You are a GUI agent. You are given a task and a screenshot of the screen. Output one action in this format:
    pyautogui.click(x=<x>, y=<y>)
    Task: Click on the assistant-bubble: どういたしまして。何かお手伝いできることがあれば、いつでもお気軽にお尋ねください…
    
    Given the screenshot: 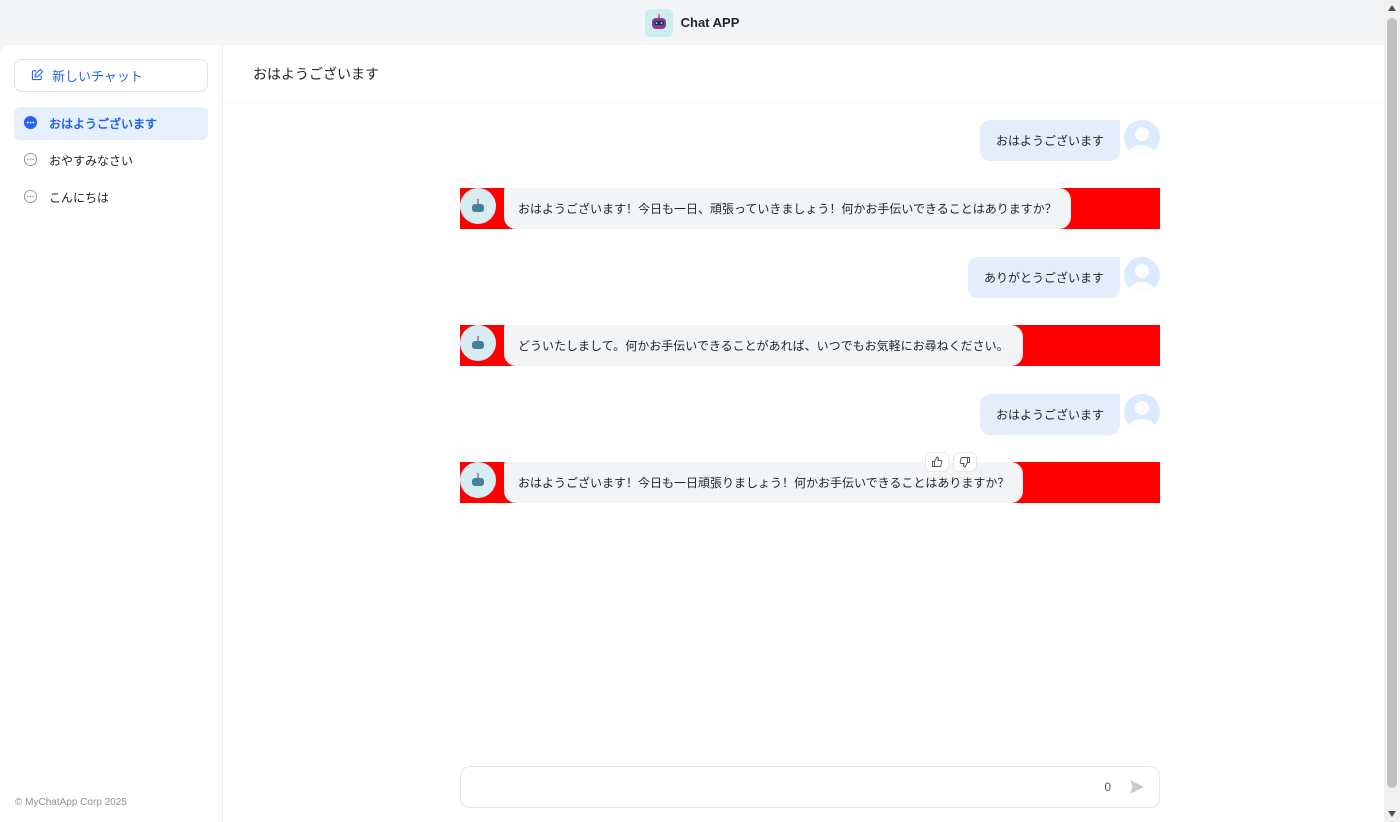 What is the action you would take?
    pyautogui.click(x=763, y=345)
    